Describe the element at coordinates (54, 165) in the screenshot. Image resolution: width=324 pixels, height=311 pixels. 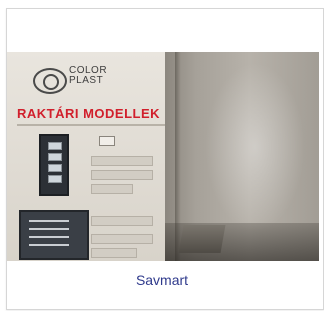
I see `door-model-1-icon` at that location.